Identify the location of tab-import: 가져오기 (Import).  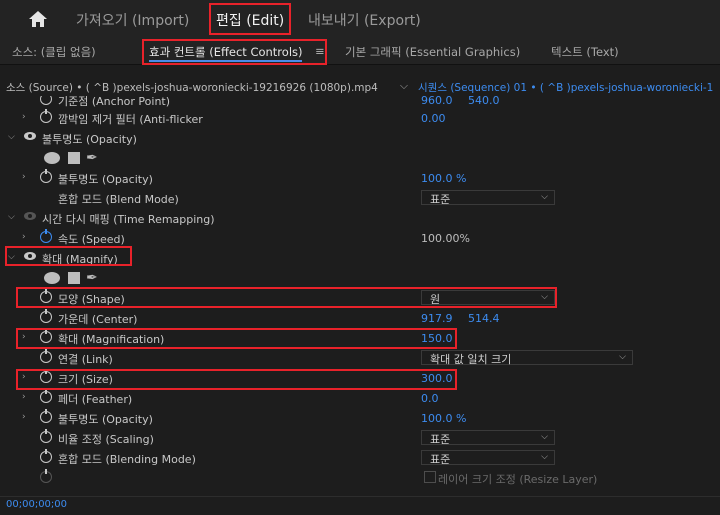
(132, 20).